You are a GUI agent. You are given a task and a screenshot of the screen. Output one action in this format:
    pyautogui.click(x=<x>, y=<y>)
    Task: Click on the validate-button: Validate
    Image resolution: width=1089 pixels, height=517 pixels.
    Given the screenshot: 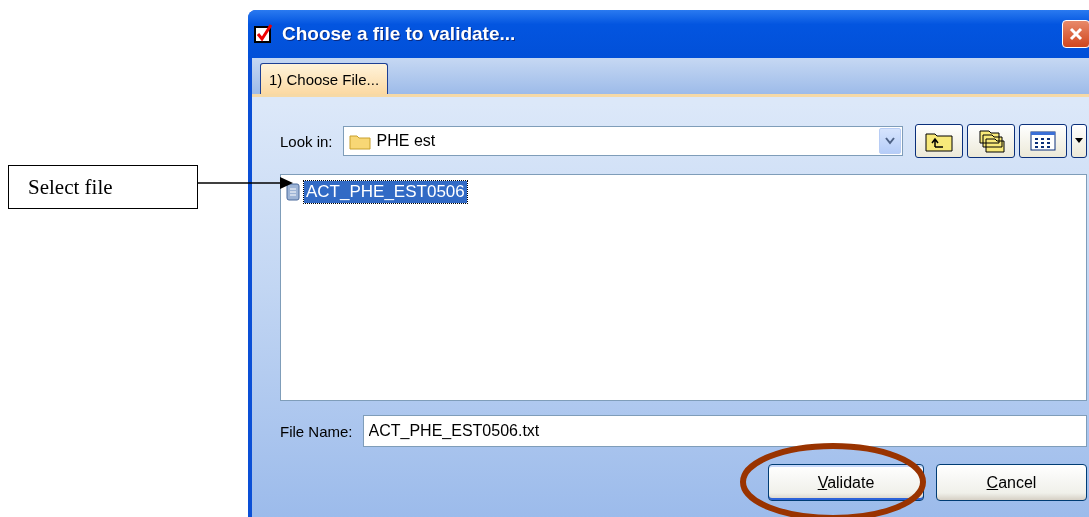 What is the action you would take?
    pyautogui.click(x=846, y=482)
    